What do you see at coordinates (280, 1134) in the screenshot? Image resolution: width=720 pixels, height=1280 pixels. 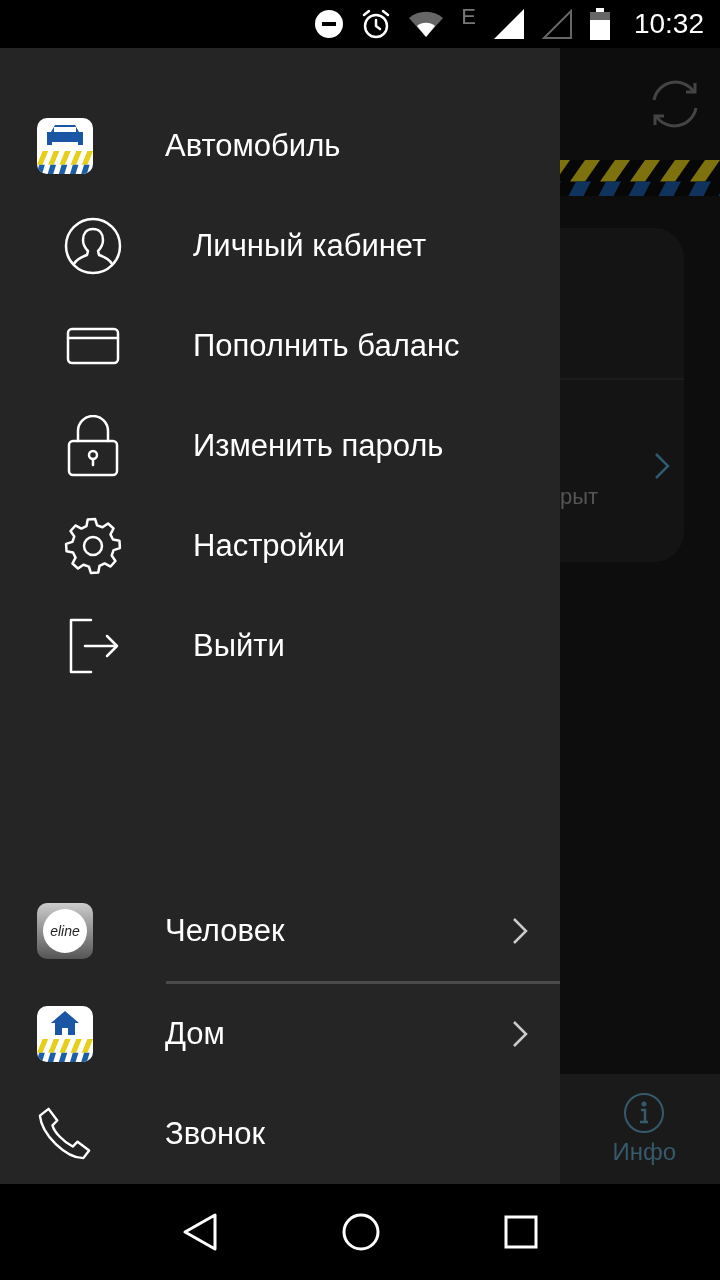 I see `app-switch-item: Звонок` at bounding box center [280, 1134].